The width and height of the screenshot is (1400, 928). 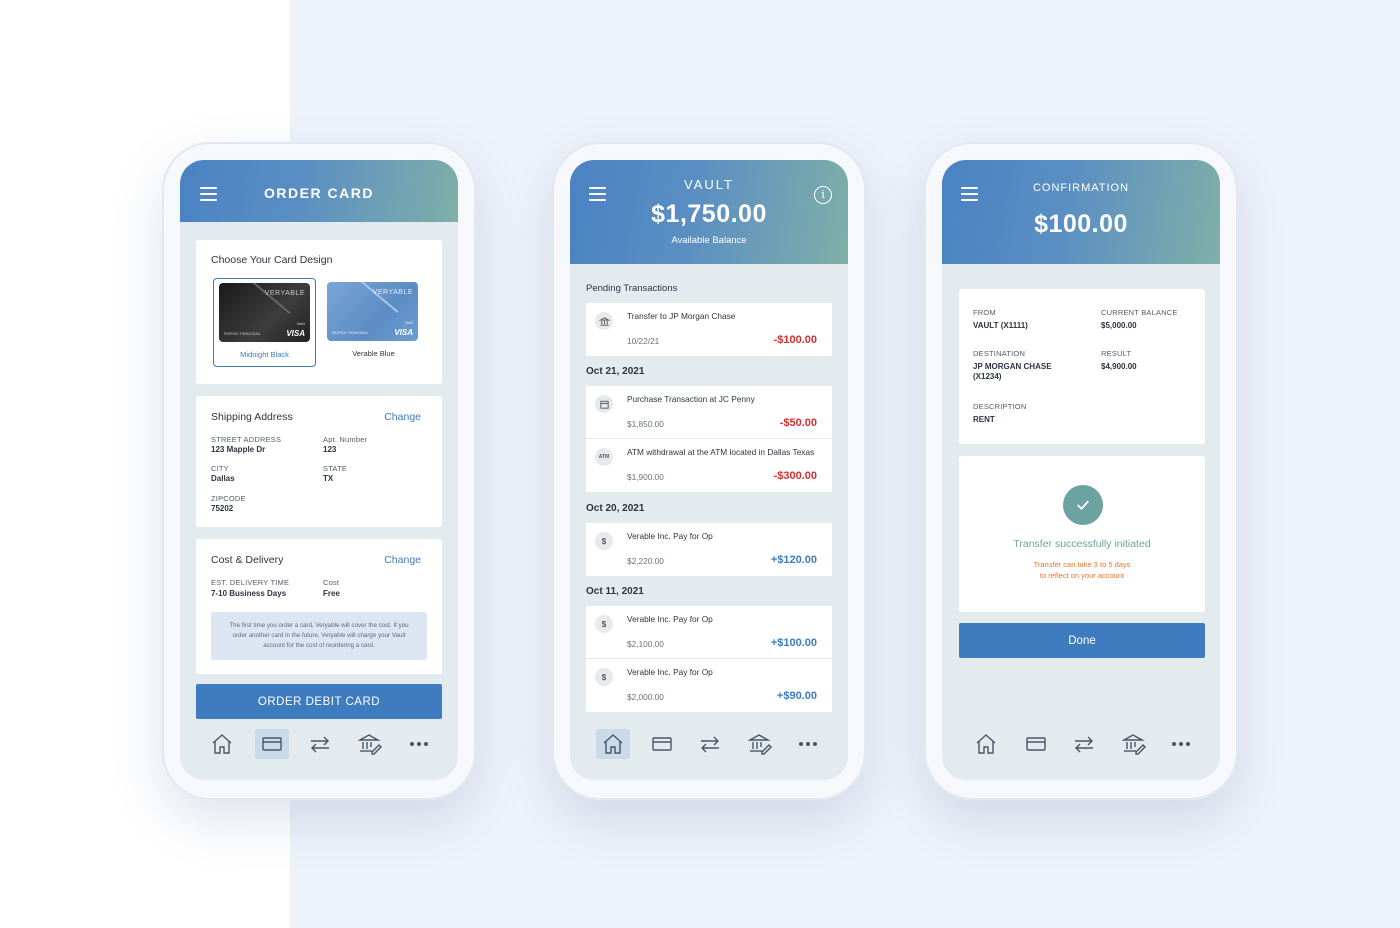 What do you see at coordinates (272, 260) in the screenshot?
I see `design-title: Choose Your Card Design` at bounding box center [272, 260].